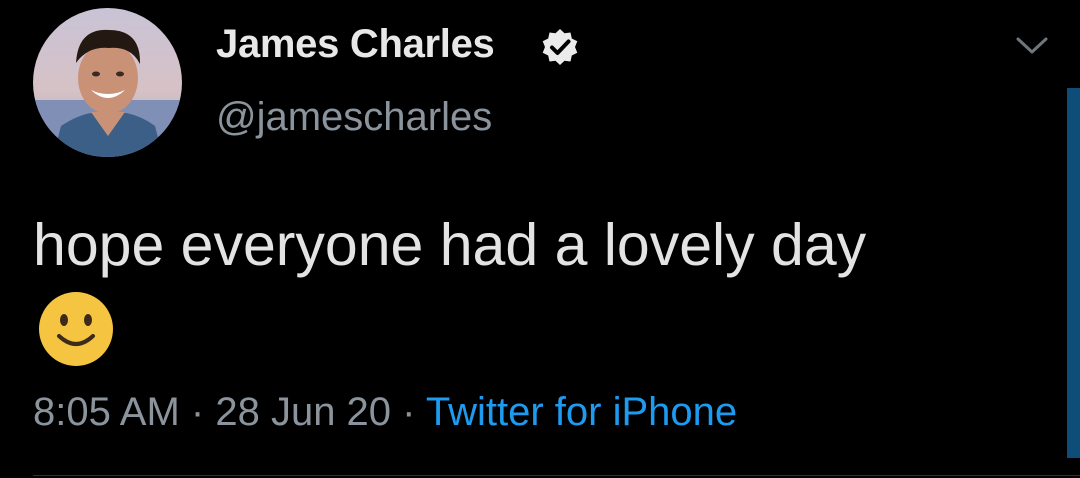 The image size is (1080, 478). What do you see at coordinates (560, 47) in the screenshot?
I see `verified-badge-icon` at bounding box center [560, 47].